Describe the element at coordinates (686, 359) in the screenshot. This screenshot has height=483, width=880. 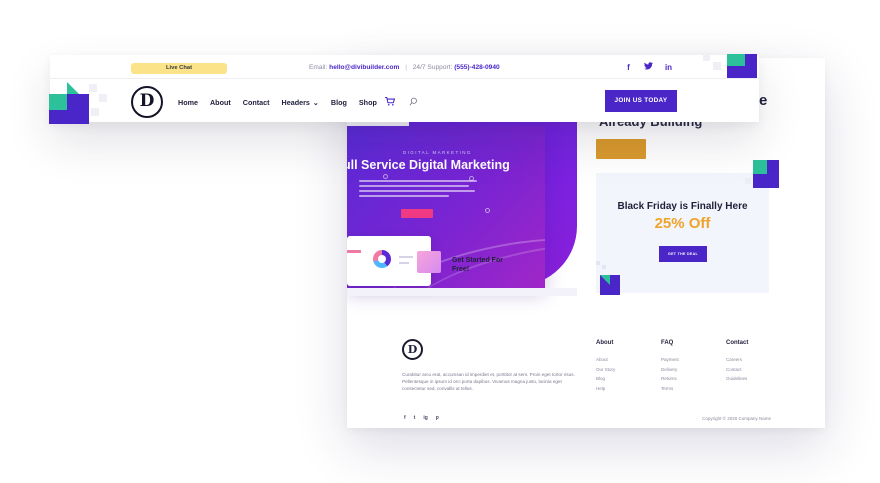
I see `footer-link: Payment` at that location.